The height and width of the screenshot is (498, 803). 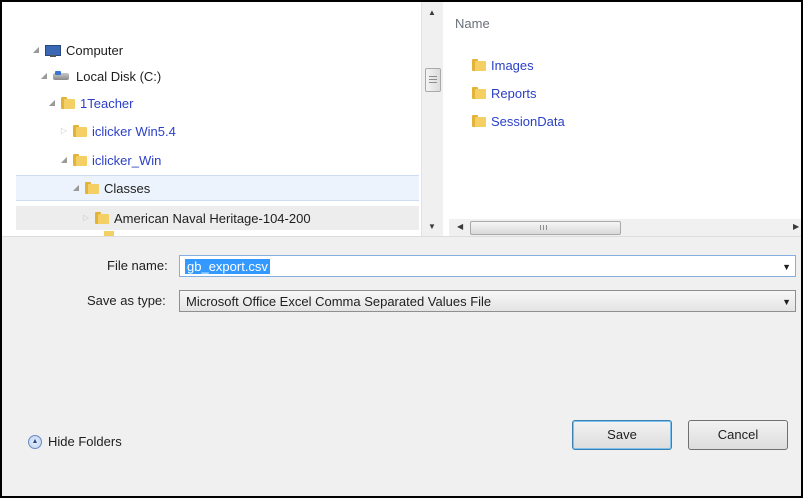 I want to click on tree-item-computer: ◢ Computer, so click(x=76, y=50).